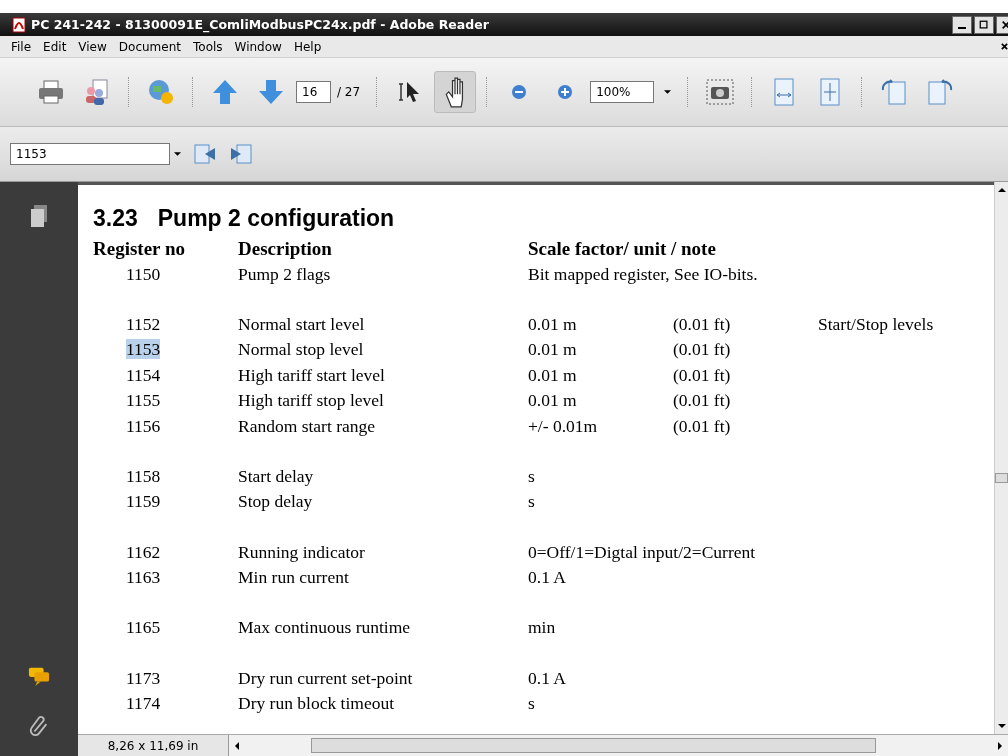 The width and height of the screenshot is (1008, 756). Describe the element at coordinates (259, 46) in the screenshot. I see `menu-item: Window` at that location.